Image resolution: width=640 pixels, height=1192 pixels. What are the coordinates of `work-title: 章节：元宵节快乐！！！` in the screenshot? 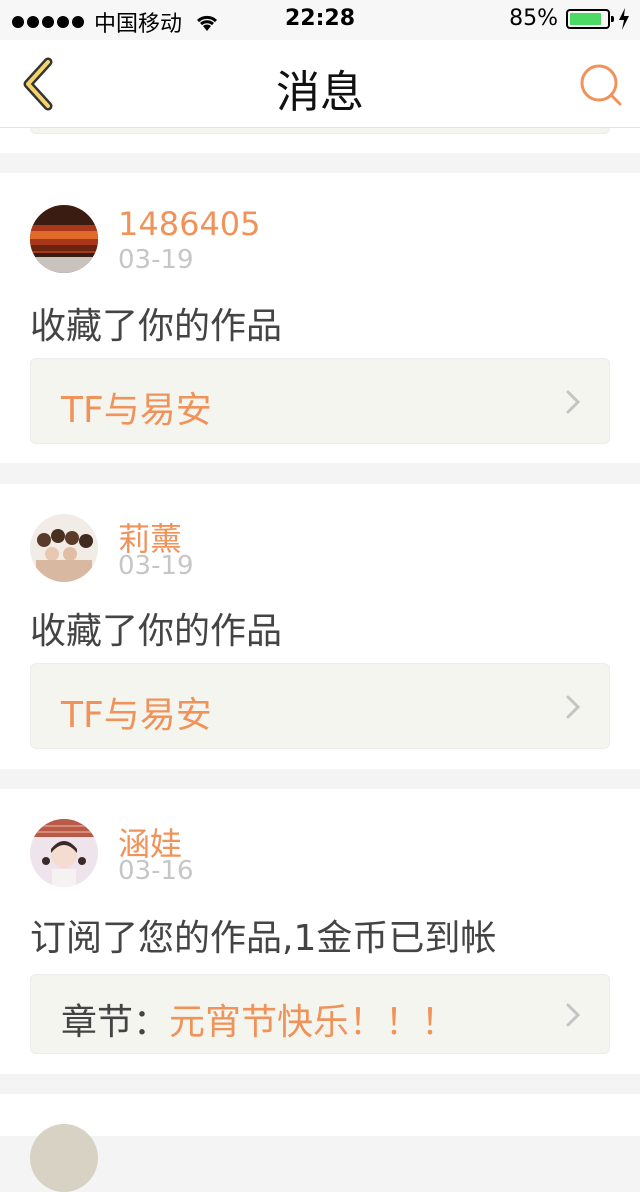 It's located at (259, 1019).